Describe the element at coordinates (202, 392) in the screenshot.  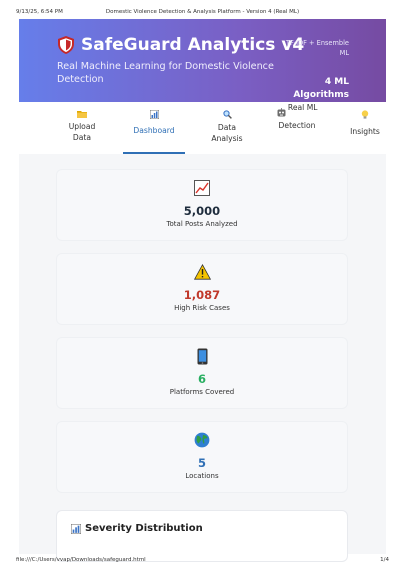
I see `stat-label: Platforms Covered` at that location.